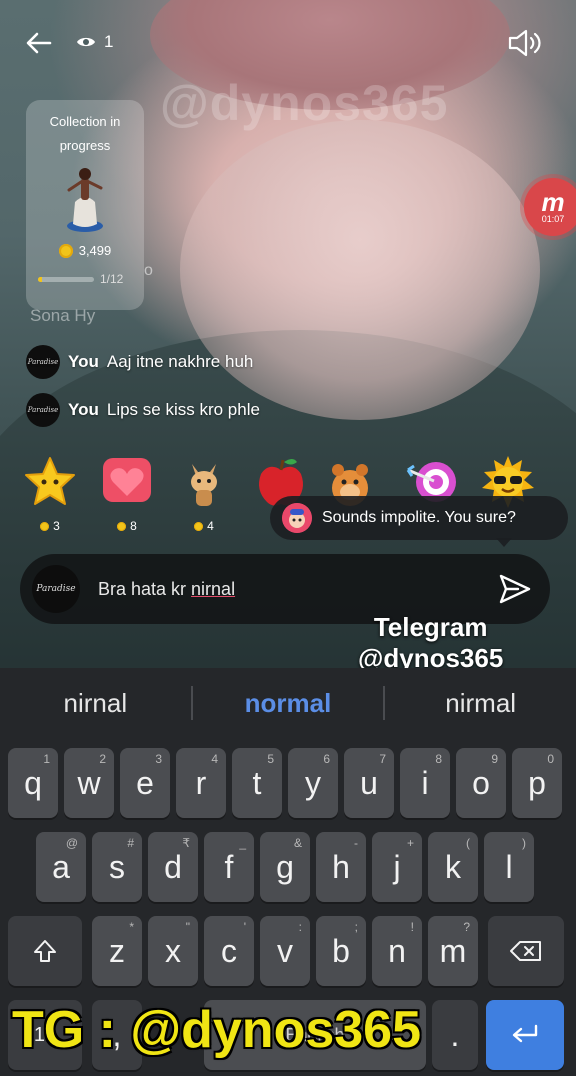 This screenshot has width=576, height=1076. I want to click on gift-price: 8, so click(127, 526).